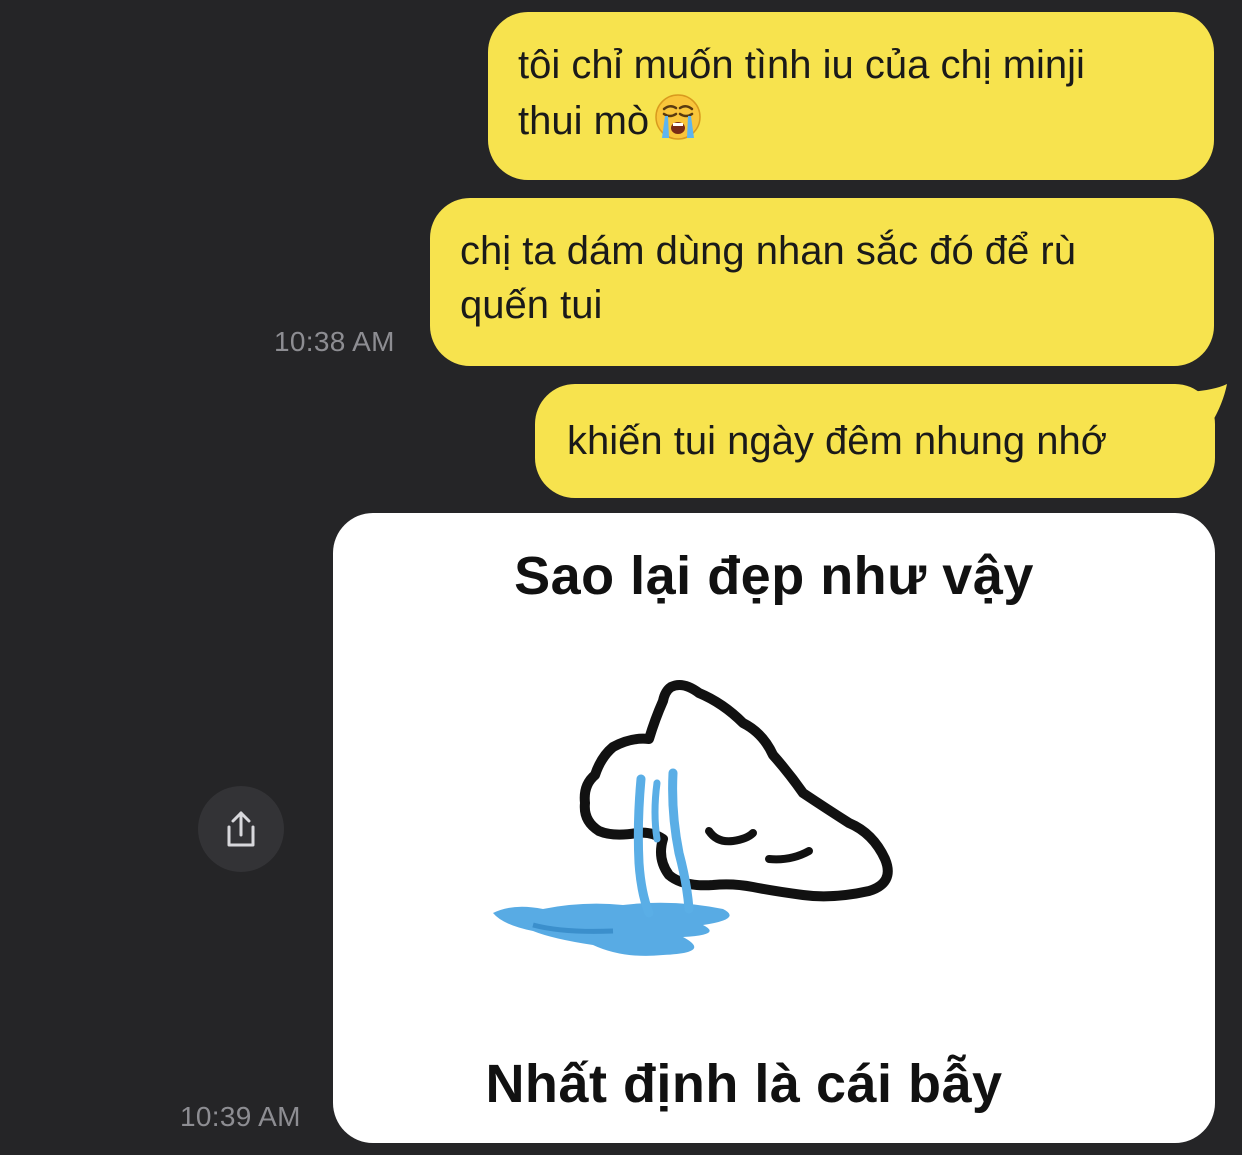 The height and width of the screenshot is (1155, 1242). Describe the element at coordinates (678, 117) in the screenshot. I see `loudly-crying-face-icon` at that location.